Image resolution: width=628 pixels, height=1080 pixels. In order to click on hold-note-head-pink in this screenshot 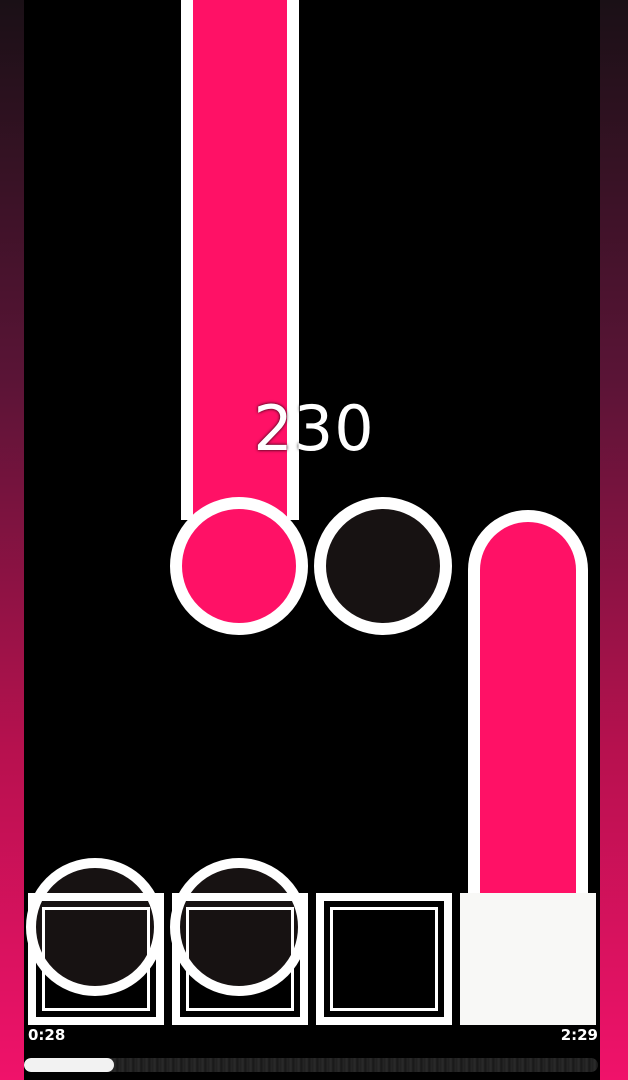, I will do `click(239, 566)`.